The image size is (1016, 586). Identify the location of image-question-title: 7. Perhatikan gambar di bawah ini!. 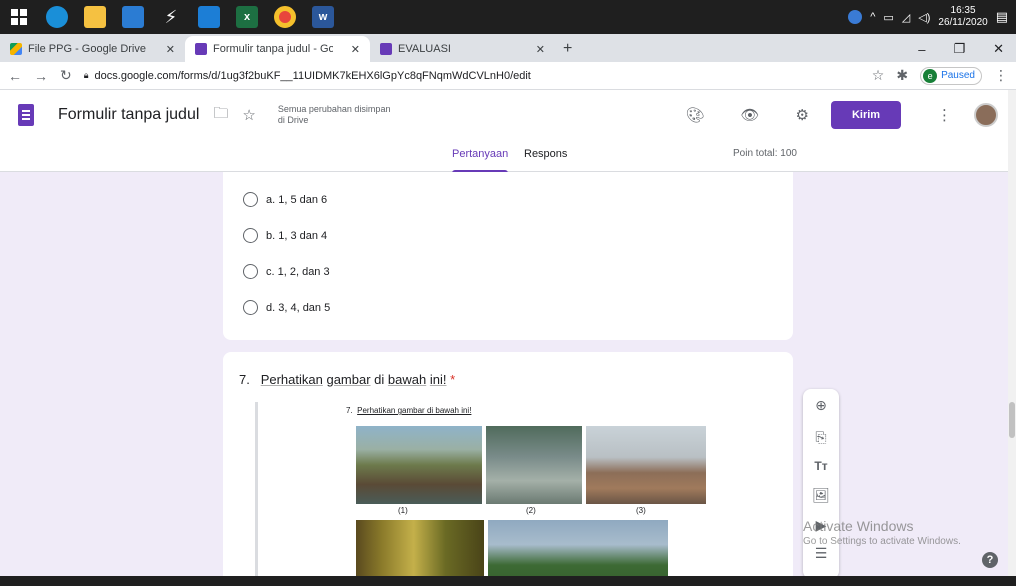
(408, 410).